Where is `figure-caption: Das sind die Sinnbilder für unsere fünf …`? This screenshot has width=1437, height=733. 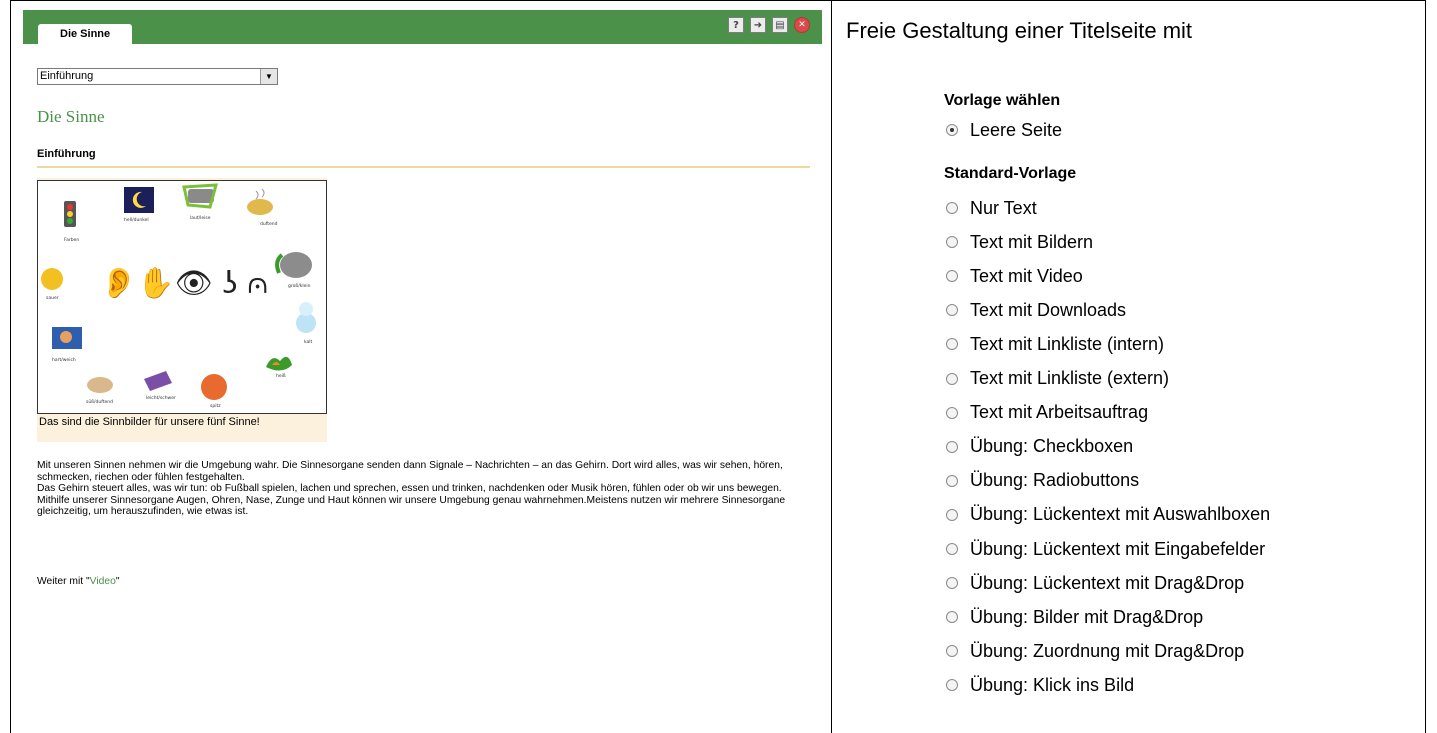
figure-caption: Das sind die Sinnbilder für unsere fünf … is located at coordinates (149, 422).